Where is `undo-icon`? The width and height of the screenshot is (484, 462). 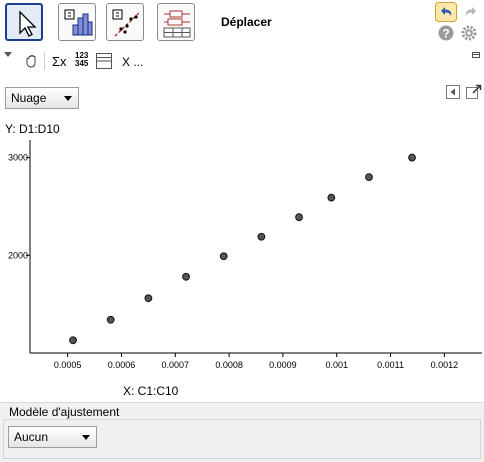
undo-icon is located at coordinates (446, 12).